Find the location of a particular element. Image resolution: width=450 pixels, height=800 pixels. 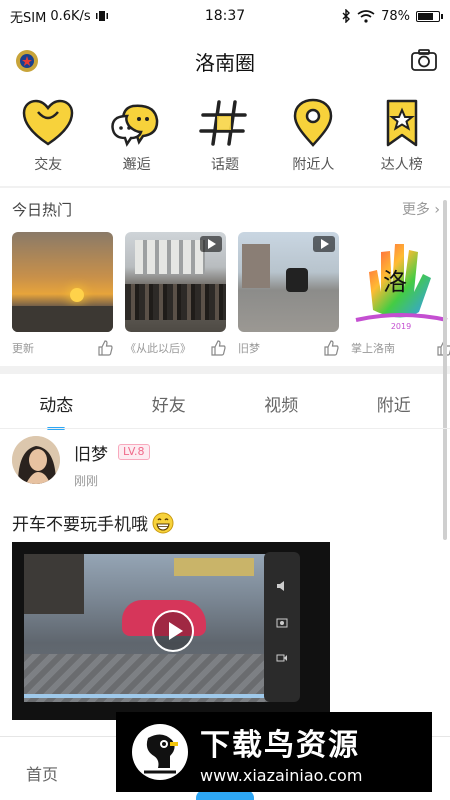

clock: 18:37 is located at coordinates (225, 16).